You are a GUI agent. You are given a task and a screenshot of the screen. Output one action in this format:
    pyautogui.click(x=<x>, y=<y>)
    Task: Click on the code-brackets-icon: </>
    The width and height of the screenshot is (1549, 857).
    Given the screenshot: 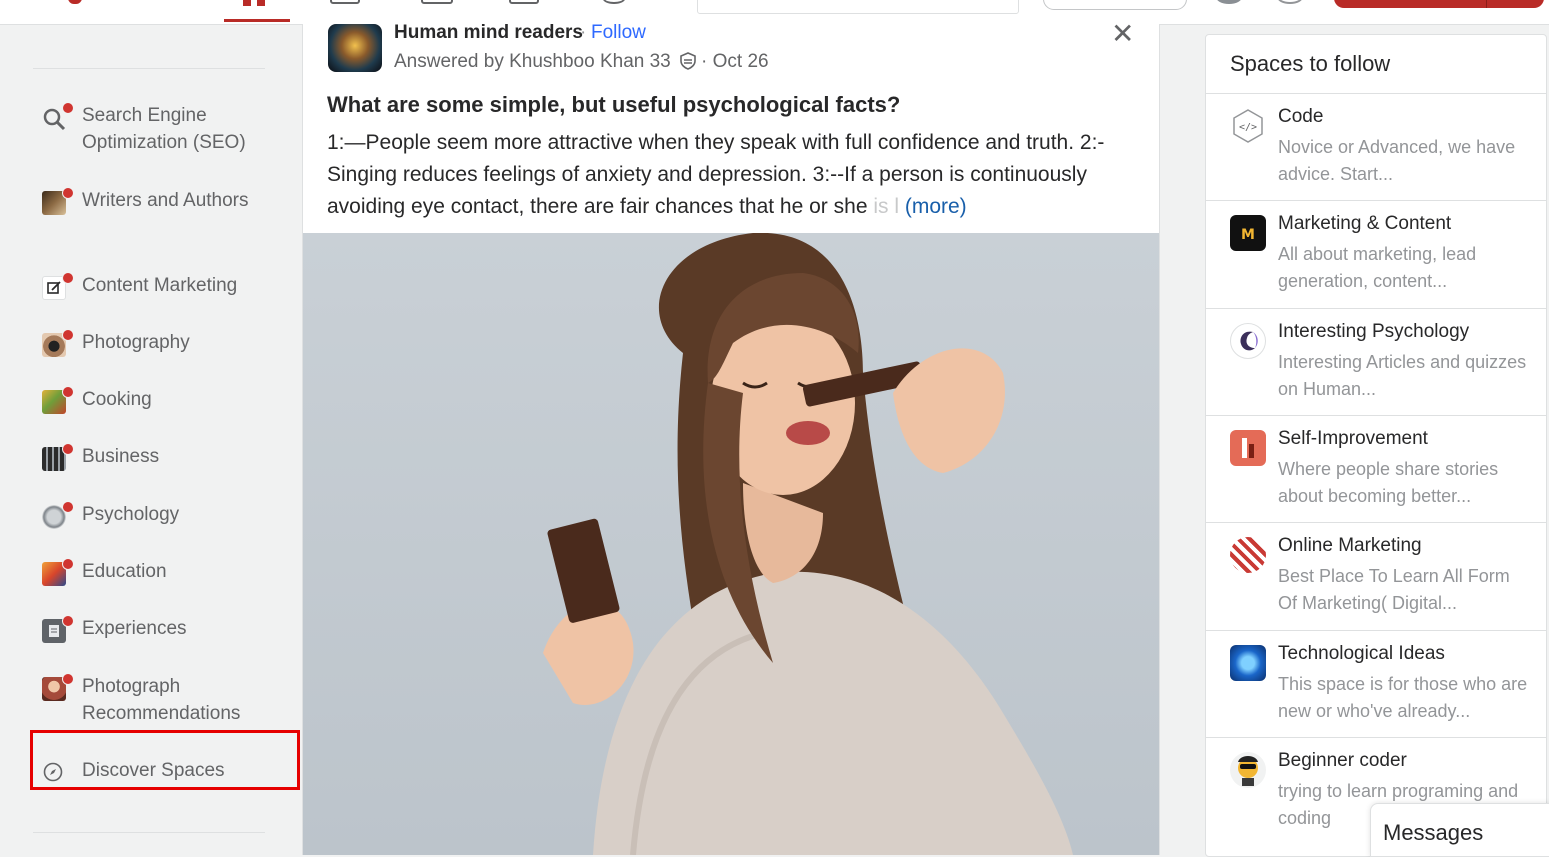 What is the action you would take?
    pyautogui.click(x=1248, y=126)
    